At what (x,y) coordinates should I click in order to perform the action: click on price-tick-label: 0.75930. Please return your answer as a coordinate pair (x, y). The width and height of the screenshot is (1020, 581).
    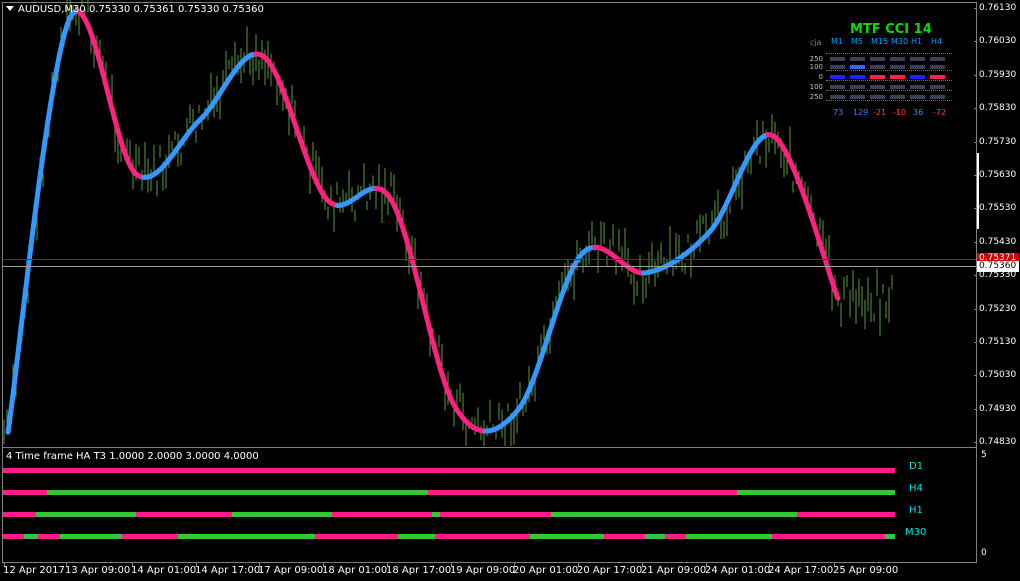
    Looking at the image, I should click on (998, 74).